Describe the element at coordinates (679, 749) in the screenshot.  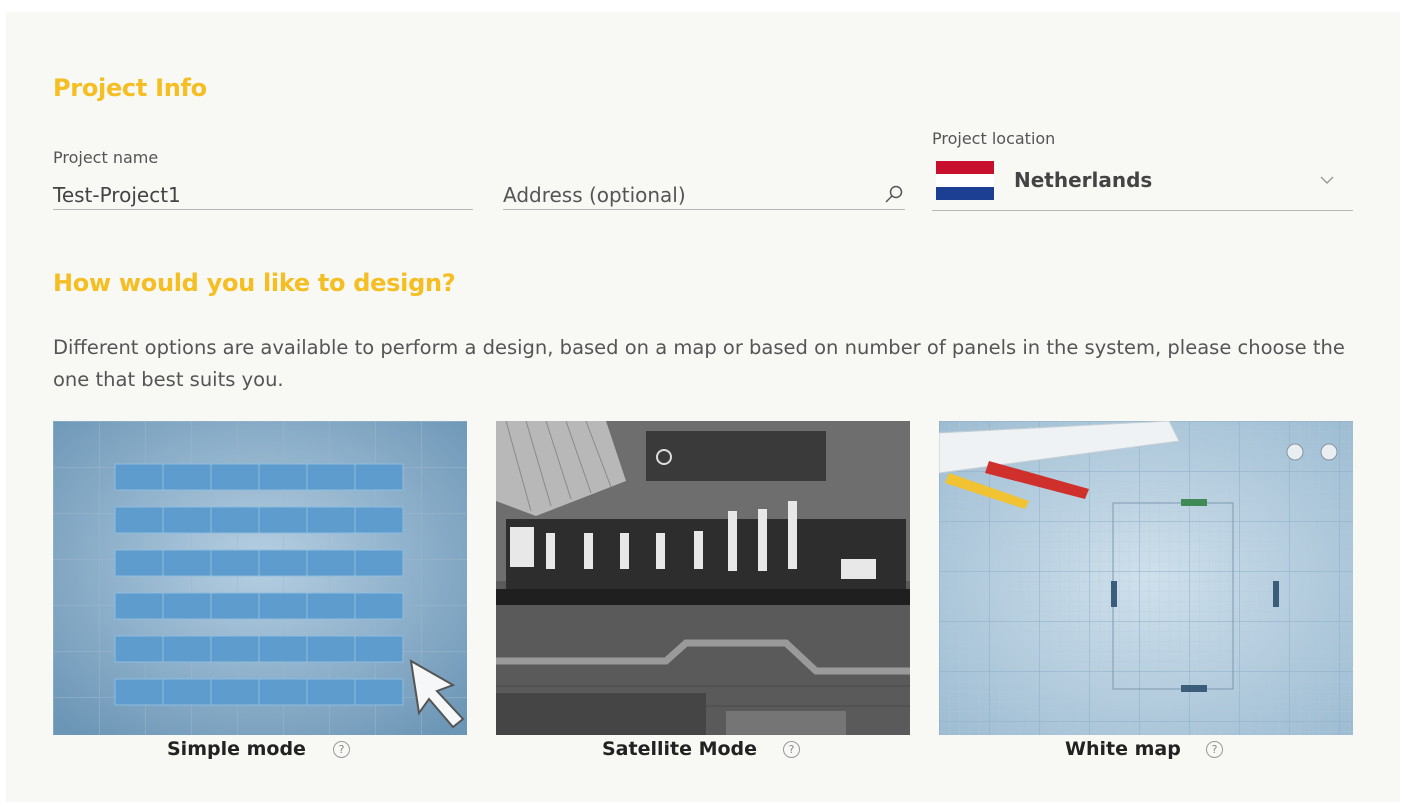
I see `satellite-mode-label: Satellite Mode` at that location.